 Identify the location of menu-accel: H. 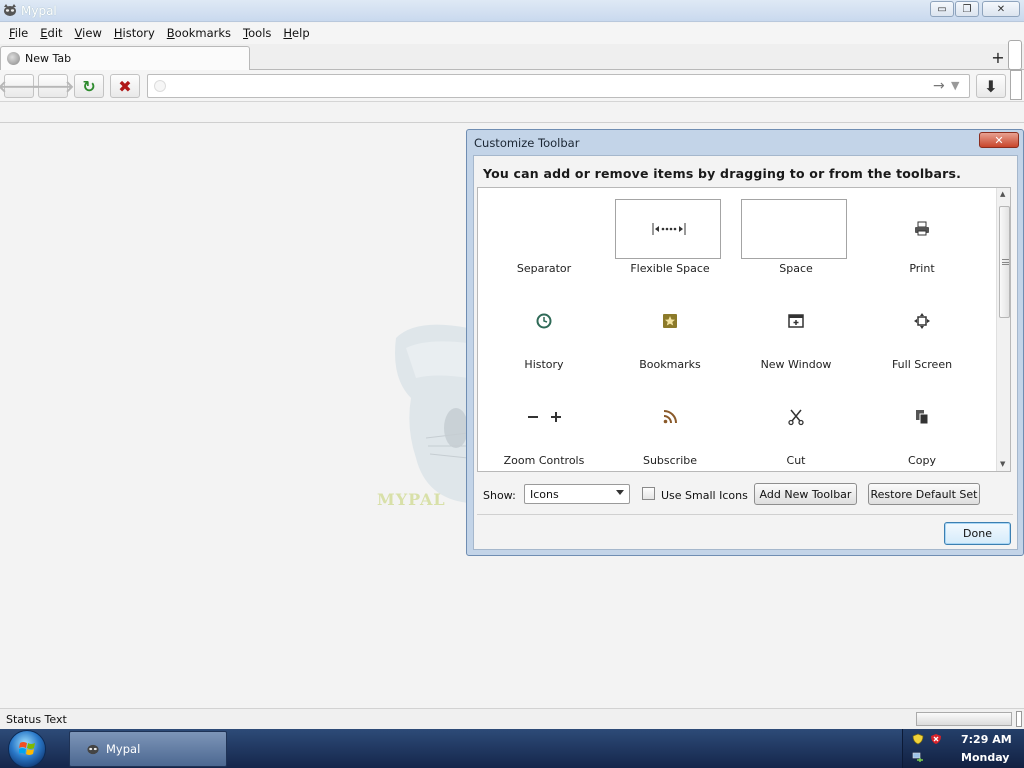
(288, 33).